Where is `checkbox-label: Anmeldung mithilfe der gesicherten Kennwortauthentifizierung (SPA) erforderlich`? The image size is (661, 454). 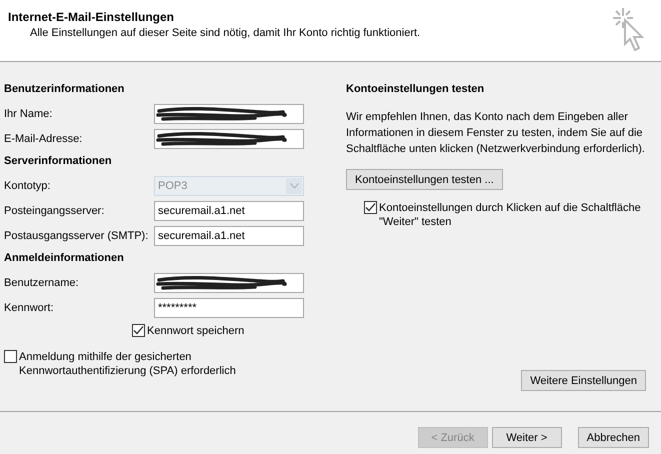
checkbox-label: Anmeldung mithilfe der gesicherten Kennwortauthentifizierung (SPA) erforderlich is located at coordinates (128, 364).